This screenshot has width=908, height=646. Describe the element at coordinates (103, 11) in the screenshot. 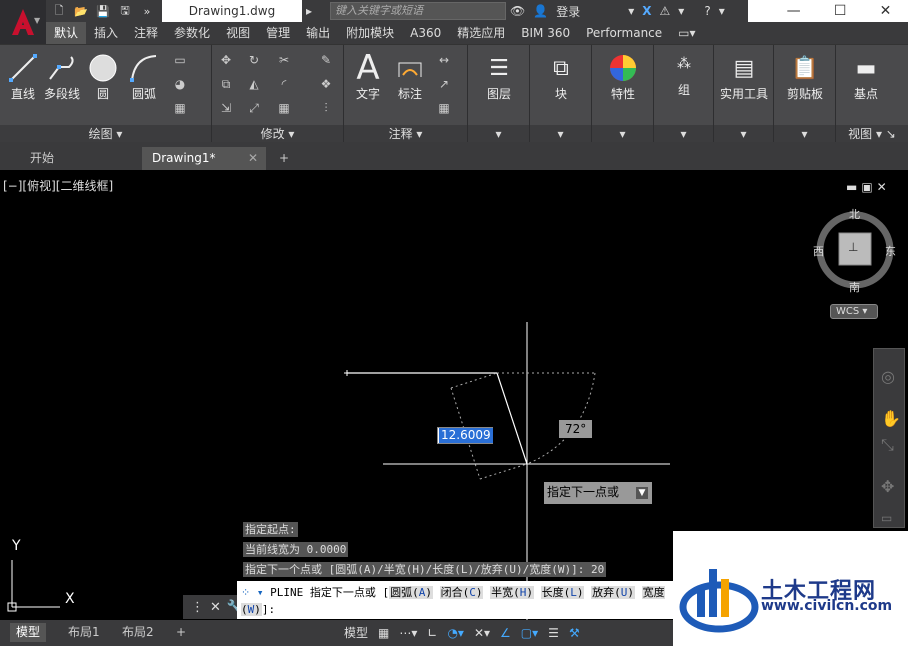

I see `save-icon: 💾` at that location.